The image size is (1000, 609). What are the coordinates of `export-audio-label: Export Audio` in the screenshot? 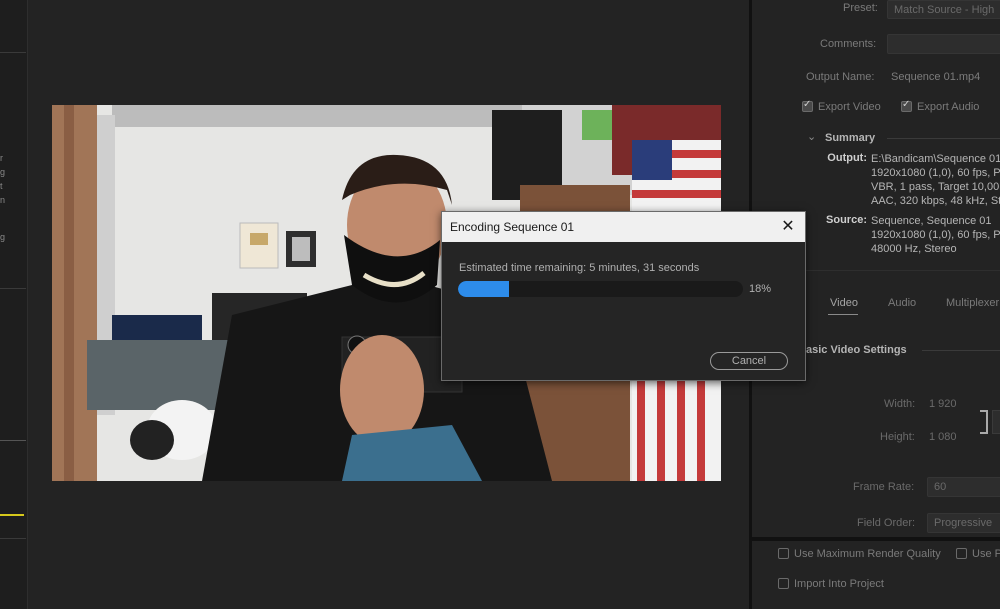 It's located at (948, 107).